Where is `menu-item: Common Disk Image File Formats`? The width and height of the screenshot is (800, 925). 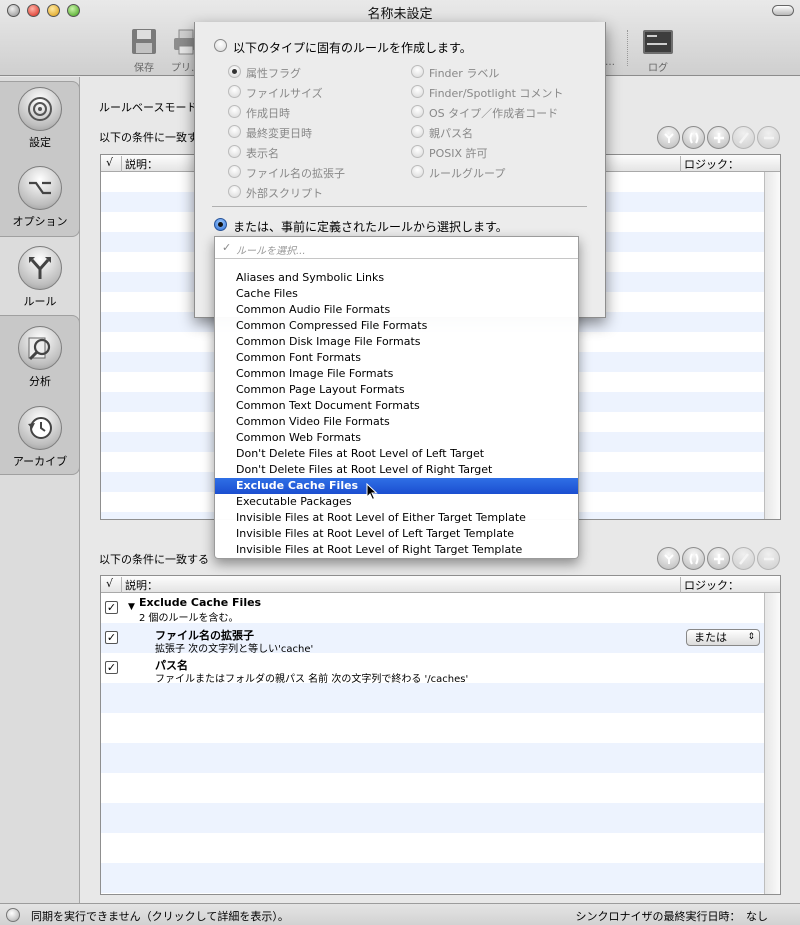 menu-item: Common Disk Image File Formats is located at coordinates (396, 342).